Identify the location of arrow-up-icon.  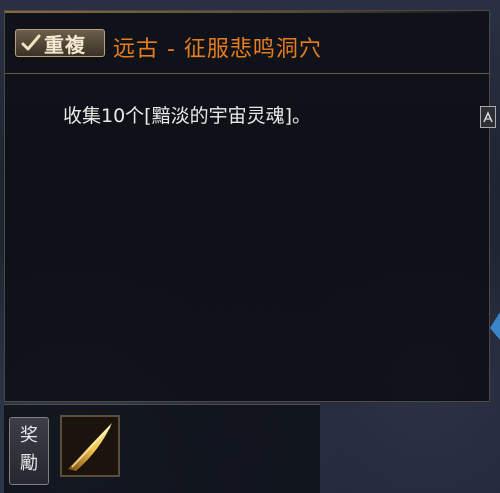
(488, 117).